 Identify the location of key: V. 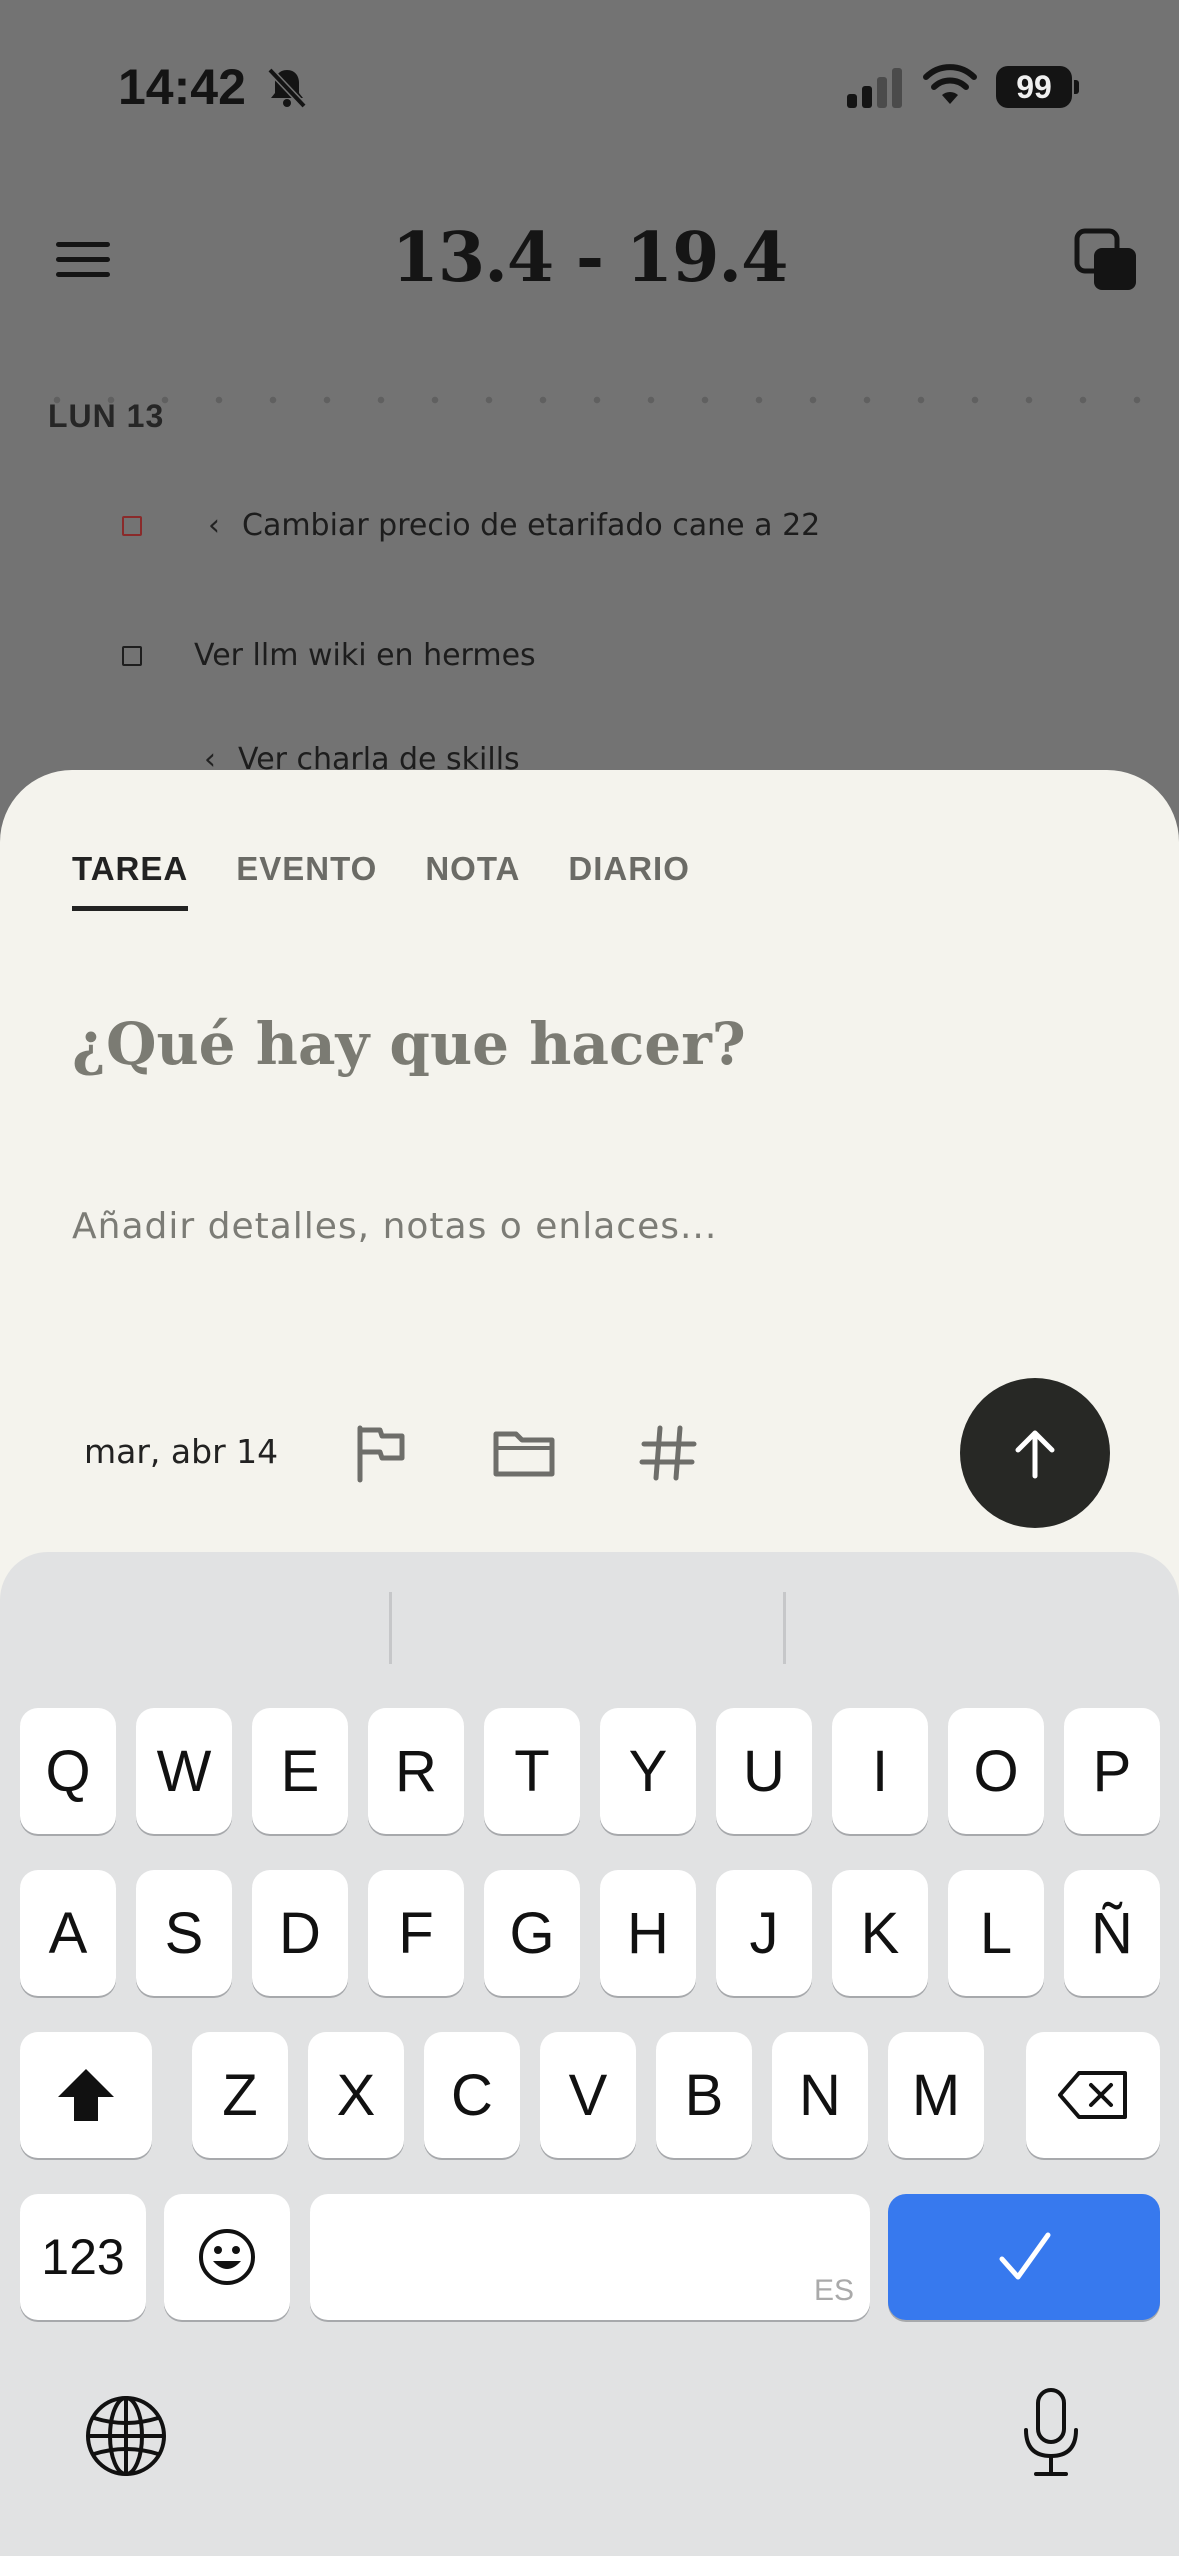
(588, 2095).